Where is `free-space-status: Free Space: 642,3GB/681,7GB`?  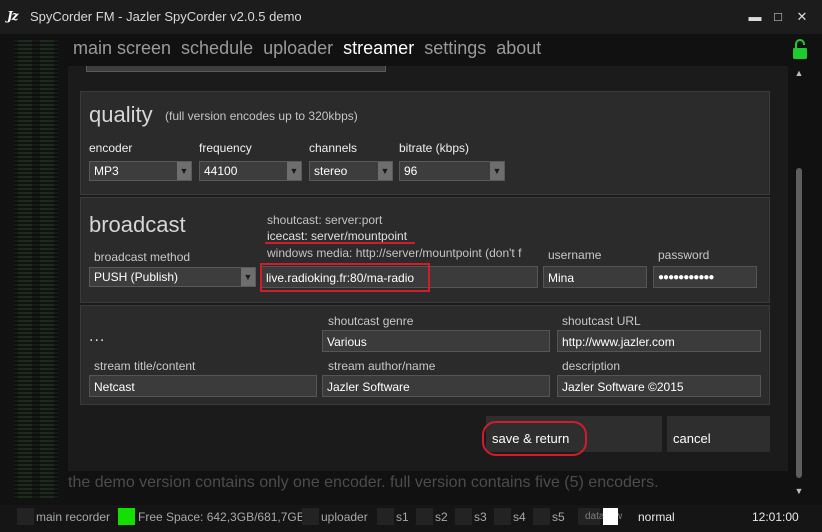 free-space-status: Free Space: 642,3GB/681,7GB is located at coordinates (221, 517).